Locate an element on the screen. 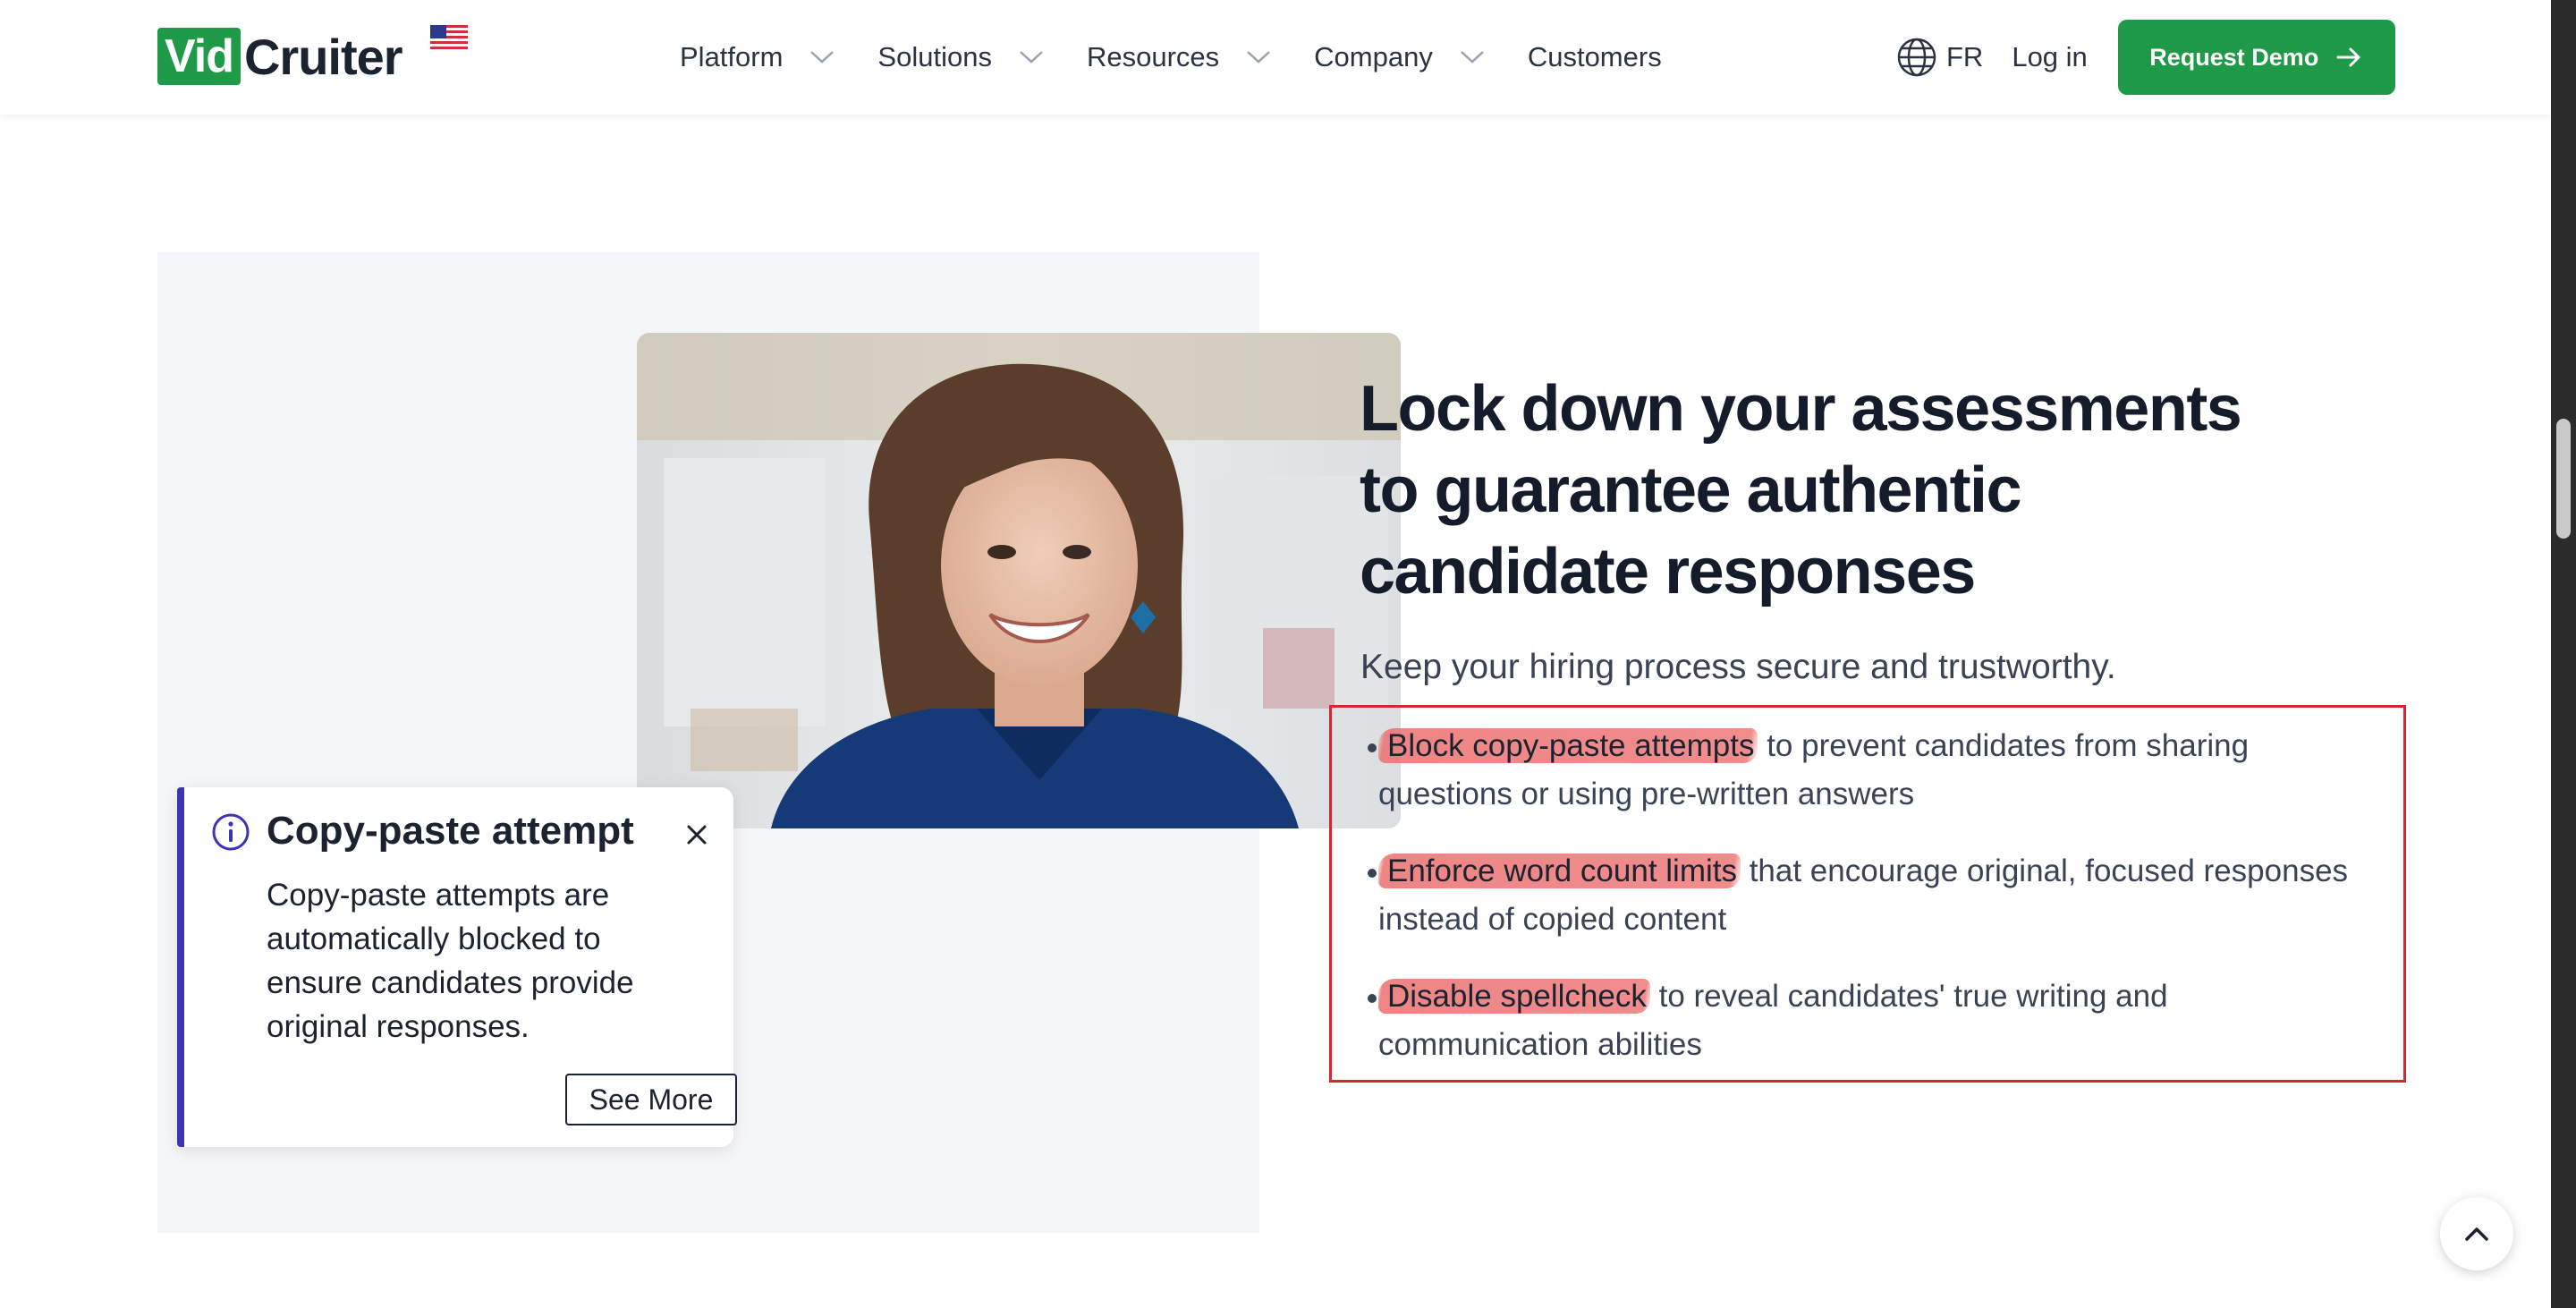 This screenshot has width=2576, height=1308. nav-company: Company is located at coordinates (1399, 57).